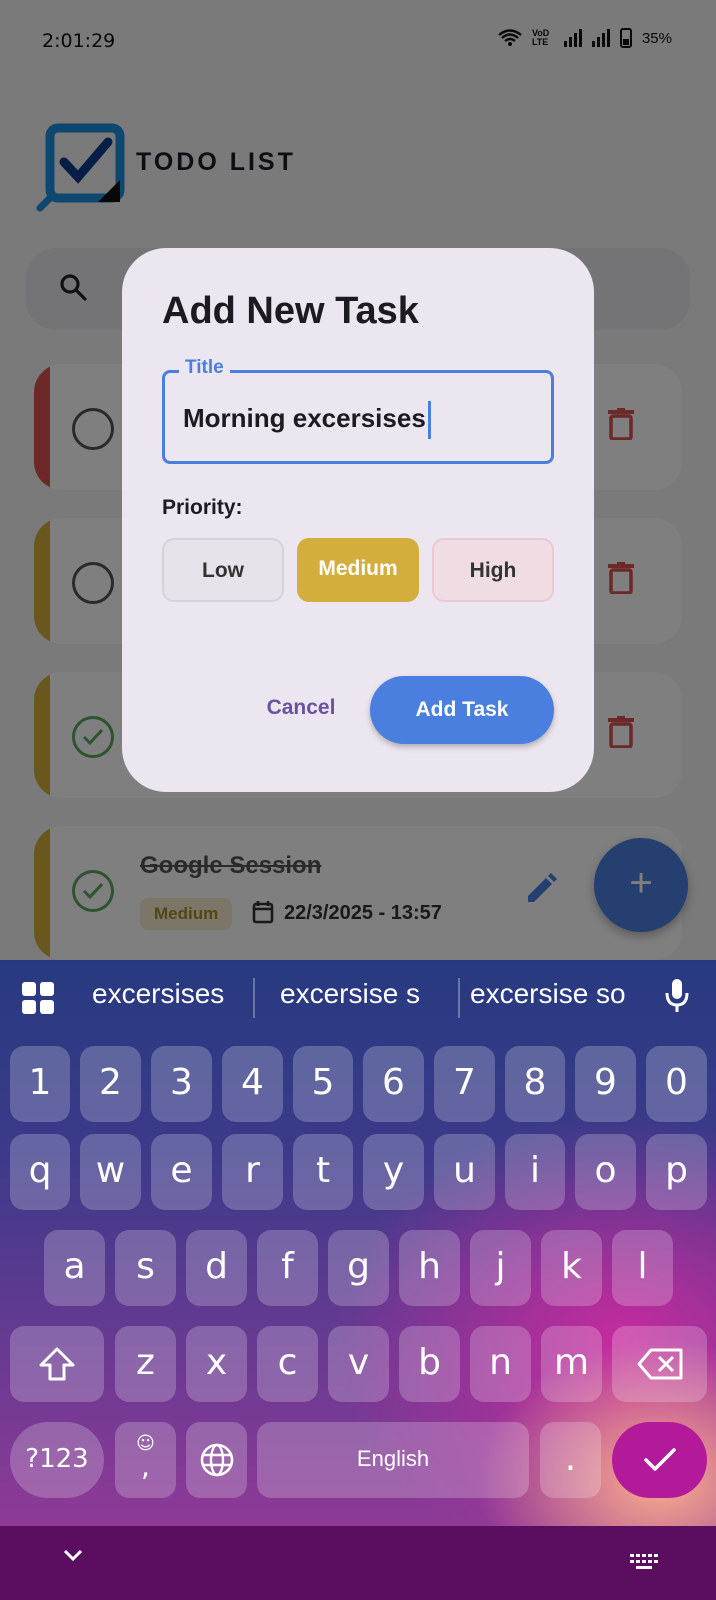 The height and width of the screenshot is (1600, 716). I want to click on shift-icon, so click(57, 1364).